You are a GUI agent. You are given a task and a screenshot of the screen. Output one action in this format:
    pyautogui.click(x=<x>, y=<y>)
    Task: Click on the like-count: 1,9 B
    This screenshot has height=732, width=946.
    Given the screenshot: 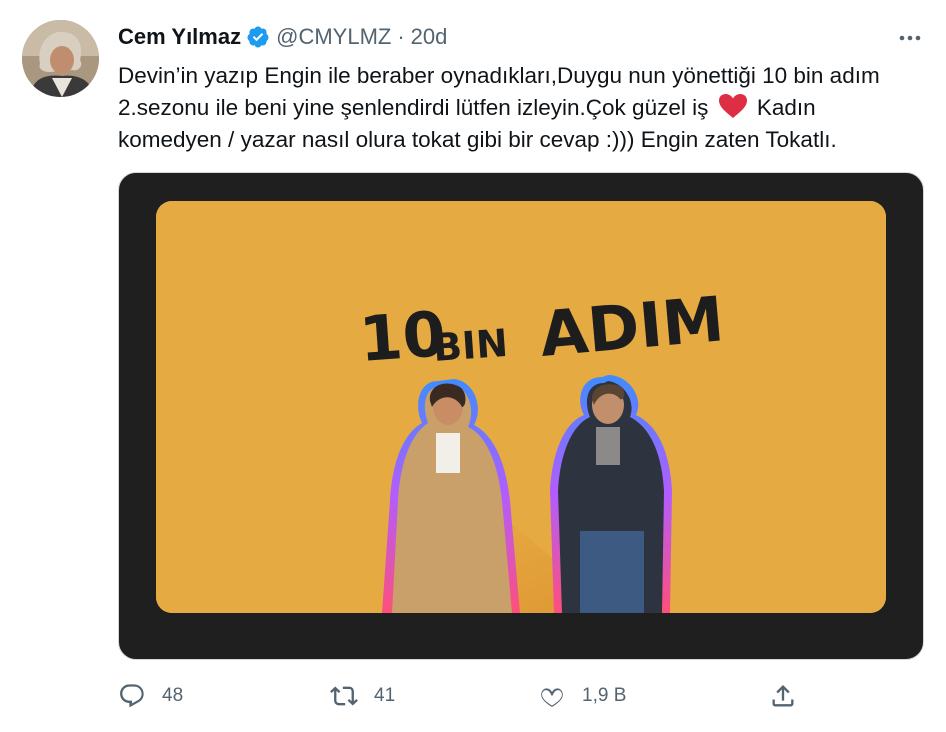 What is the action you would take?
    pyautogui.click(x=604, y=695)
    